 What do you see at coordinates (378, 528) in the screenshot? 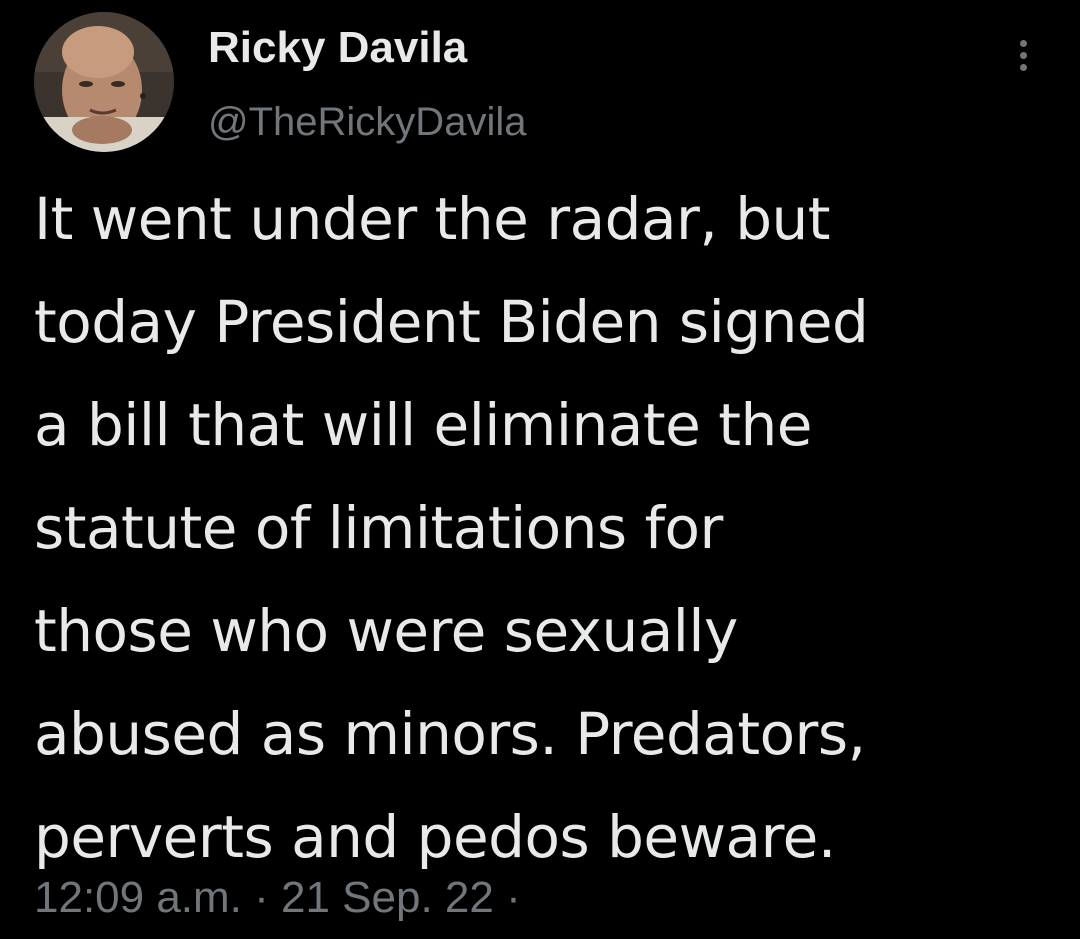
I see `tweet-text-line: statute of limitations for` at bounding box center [378, 528].